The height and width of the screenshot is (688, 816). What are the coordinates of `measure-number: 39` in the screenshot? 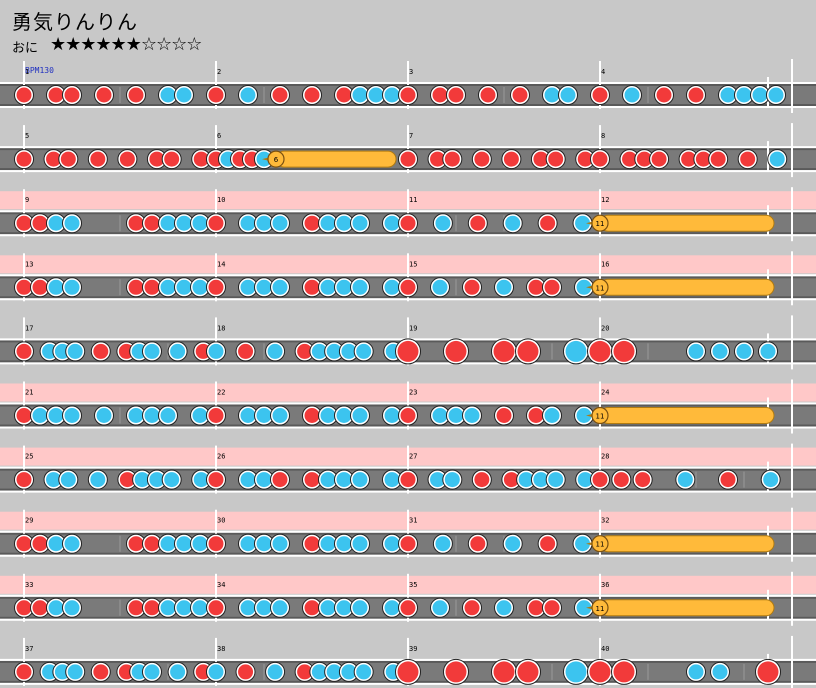 It's located at (413, 649).